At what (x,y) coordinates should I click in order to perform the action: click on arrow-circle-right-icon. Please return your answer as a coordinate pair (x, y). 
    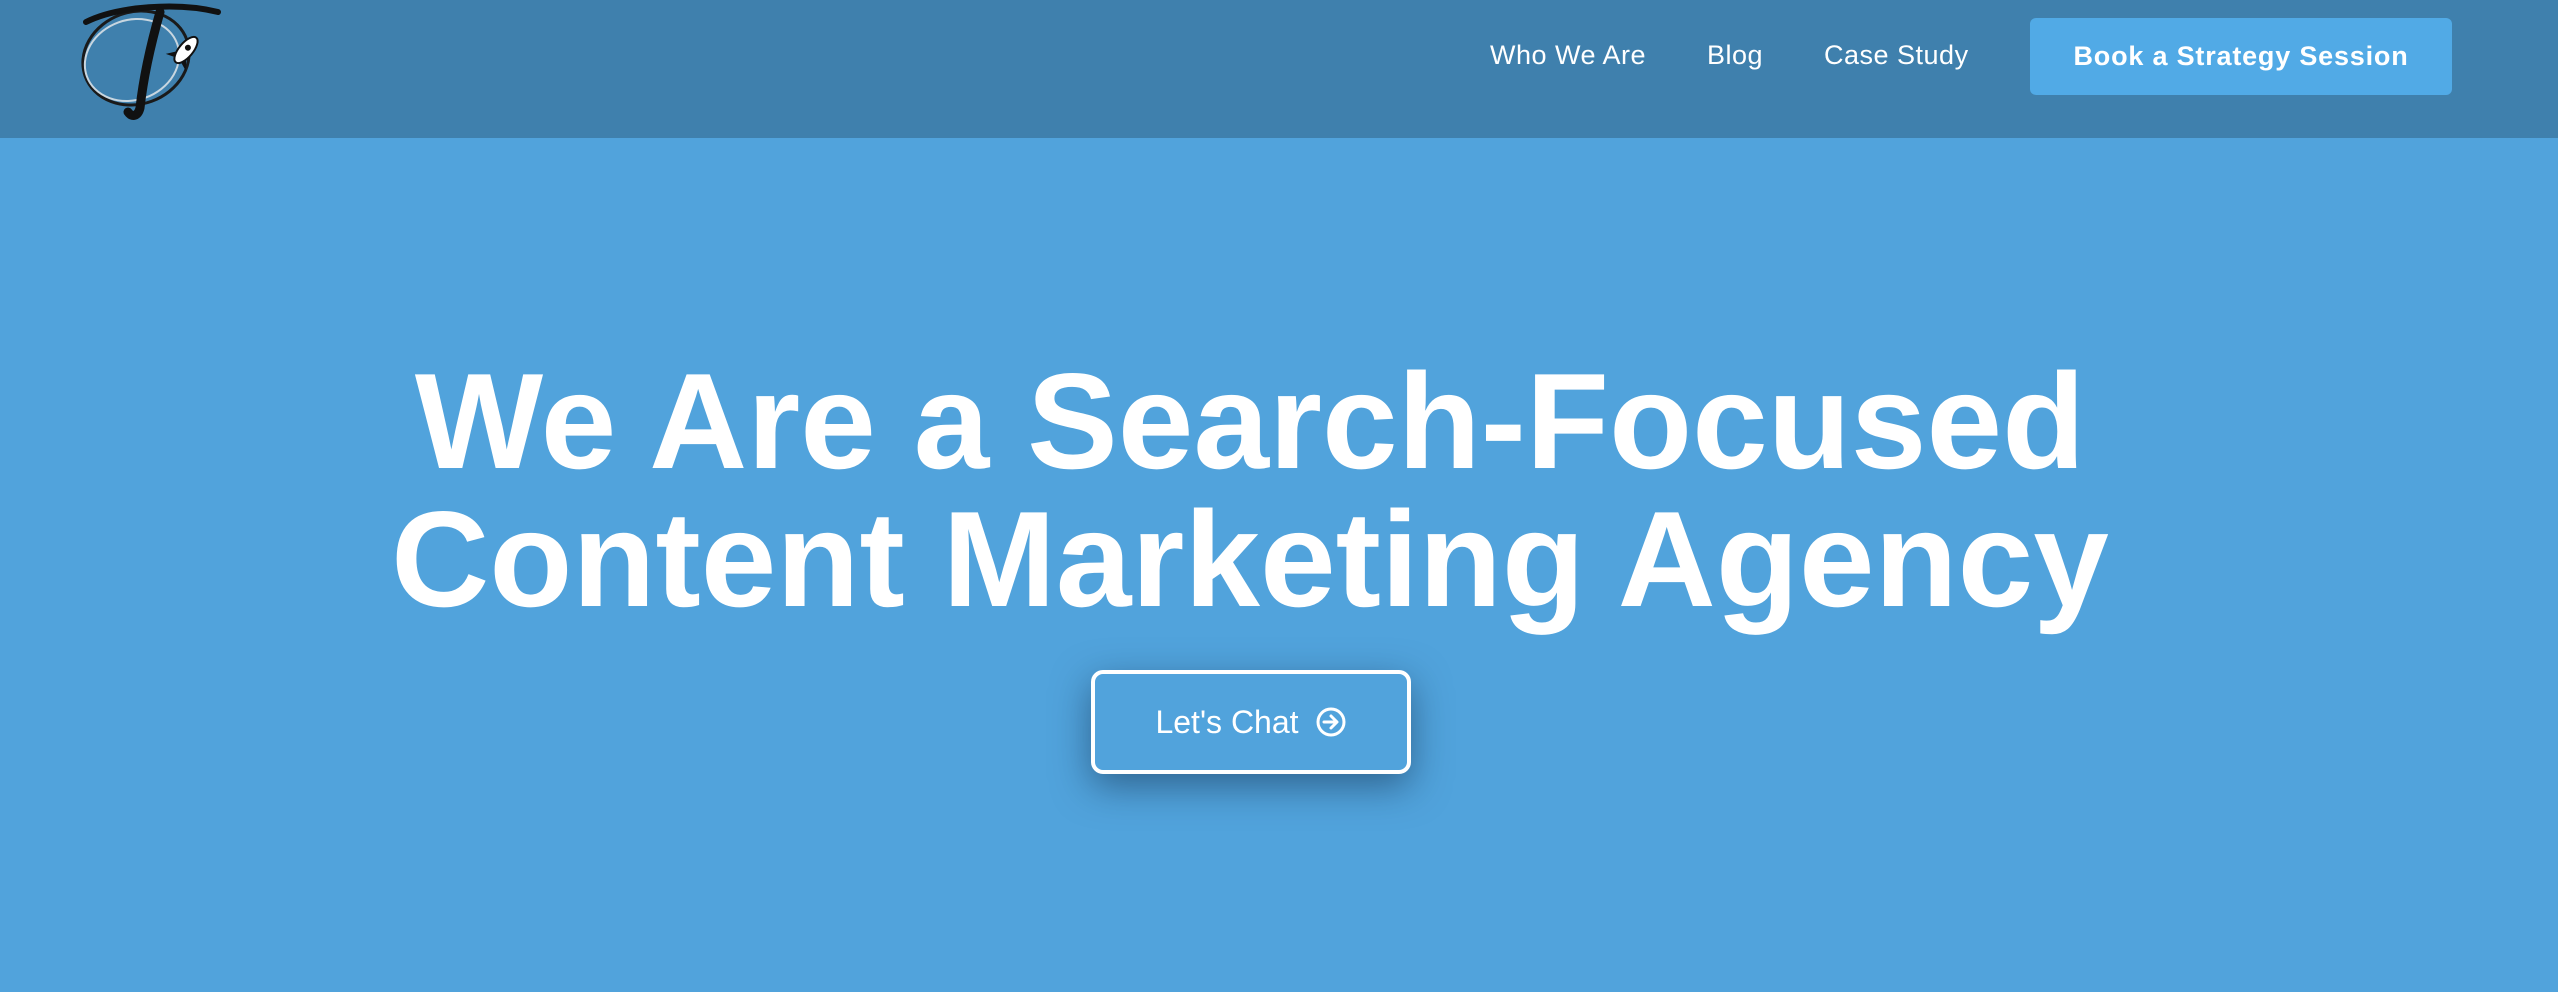
    Looking at the image, I should click on (1331, 722).